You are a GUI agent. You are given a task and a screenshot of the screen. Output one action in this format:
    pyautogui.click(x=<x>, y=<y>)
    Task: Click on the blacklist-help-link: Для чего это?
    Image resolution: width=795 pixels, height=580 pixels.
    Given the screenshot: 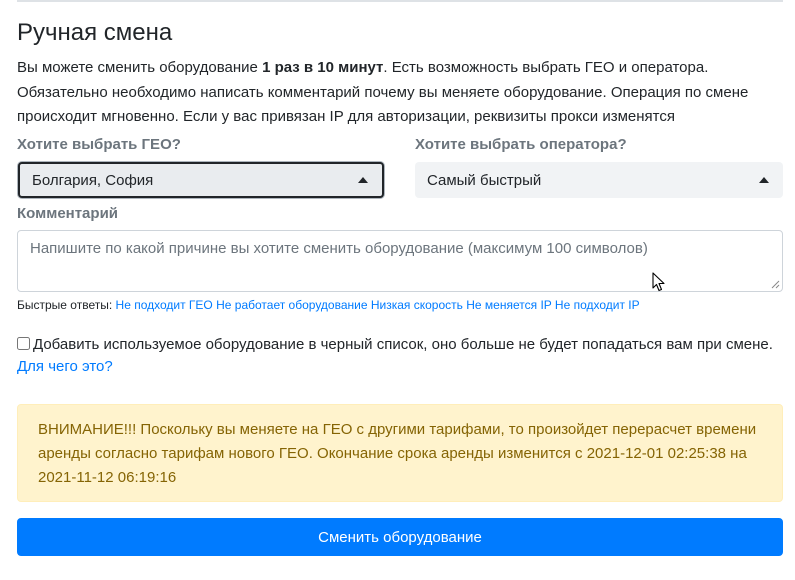 What is the action you would take?
    pyautogui.click(x=65, y=366)
    